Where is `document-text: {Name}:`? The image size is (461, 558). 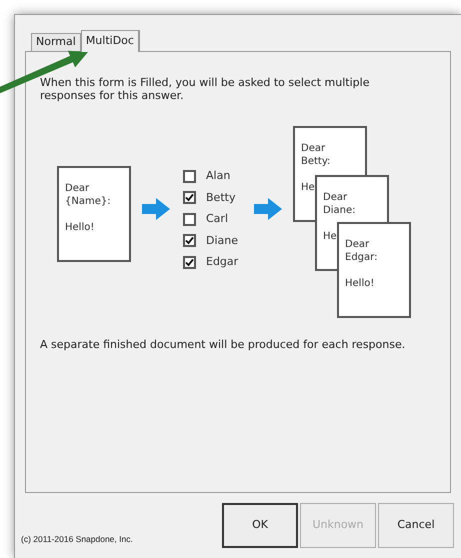
document-text: {Name}: is located at coordinates (88, 201).